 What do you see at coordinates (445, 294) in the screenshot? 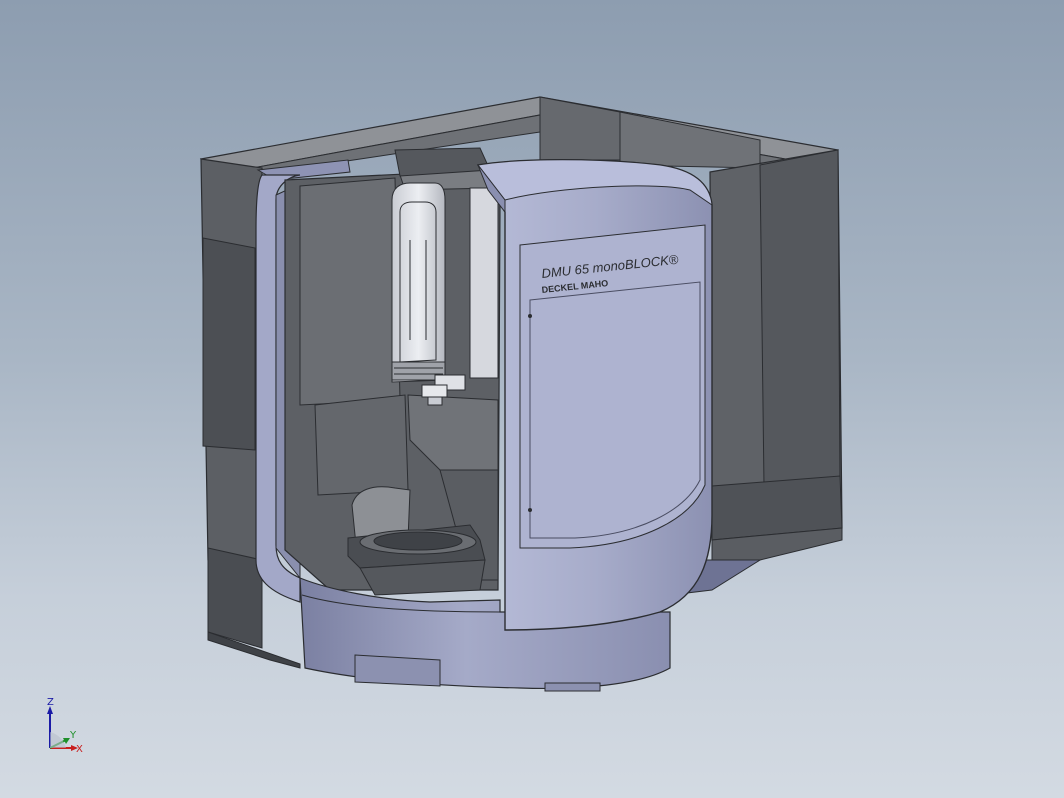
I see `spindle-head` at bounding box center [445, 294].